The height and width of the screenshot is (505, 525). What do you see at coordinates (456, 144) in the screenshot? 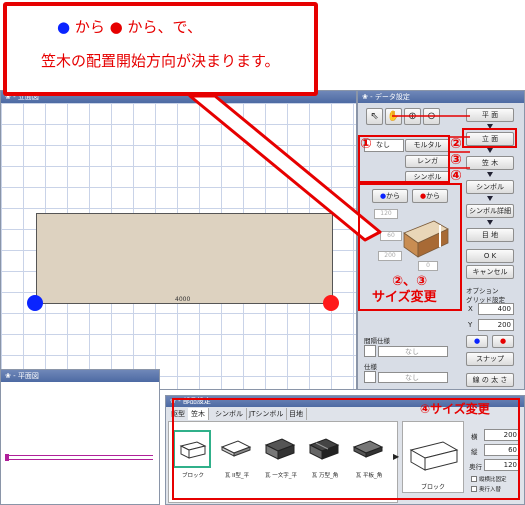
I see `annotation-number-2: ②` at bounding box center [456, 144].